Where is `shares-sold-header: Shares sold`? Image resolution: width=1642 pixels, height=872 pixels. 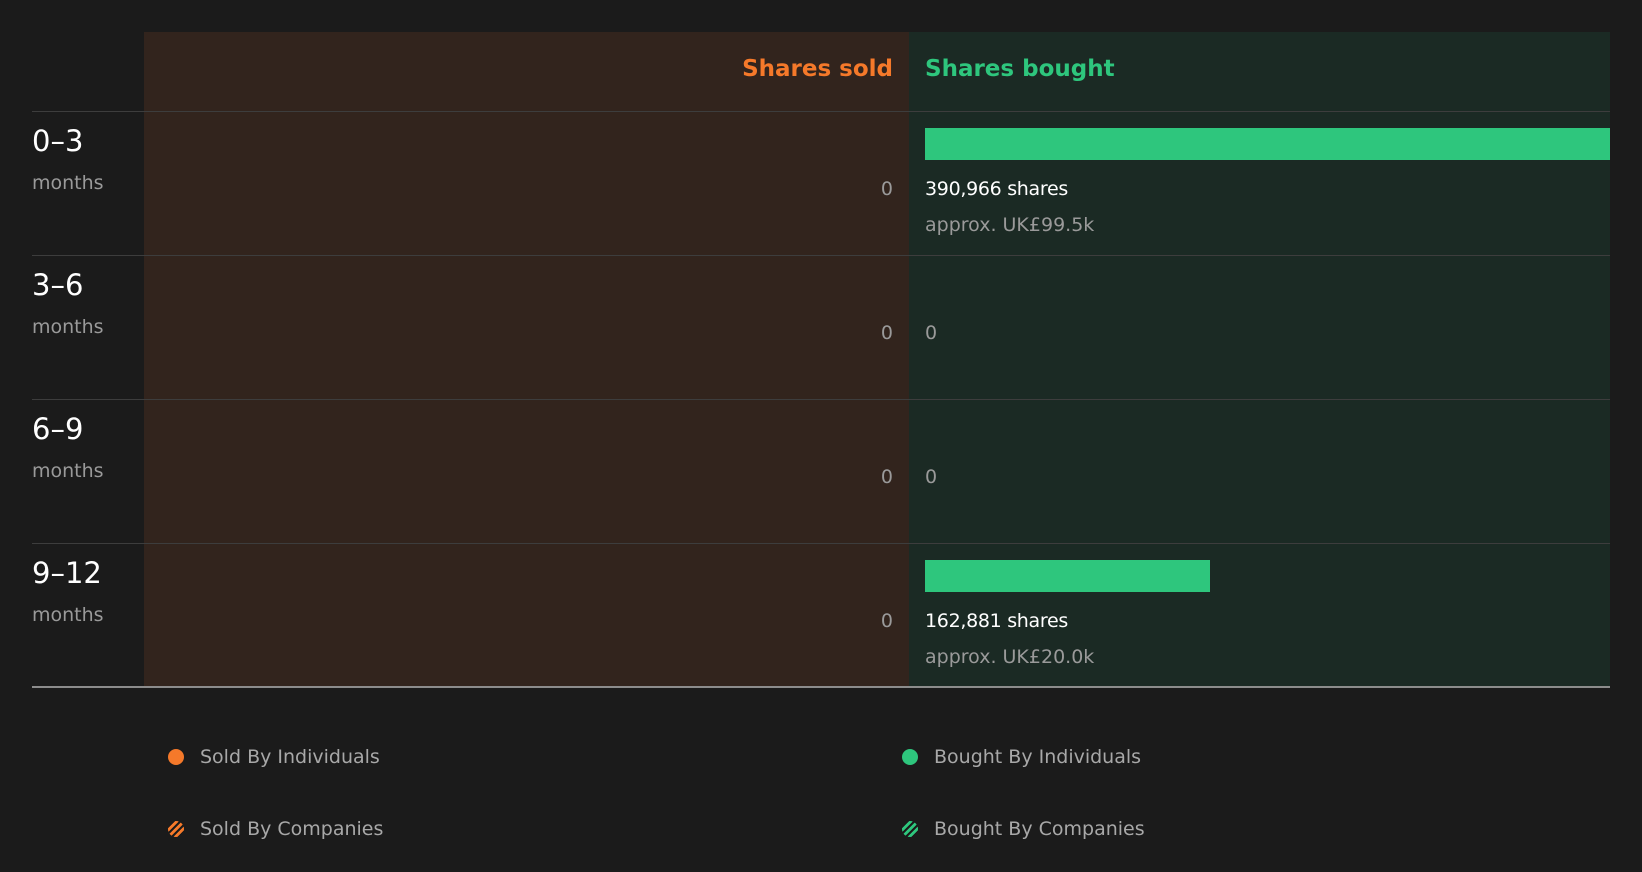
shares-sold-header: Shares sold is located at coordinates (817, 69).